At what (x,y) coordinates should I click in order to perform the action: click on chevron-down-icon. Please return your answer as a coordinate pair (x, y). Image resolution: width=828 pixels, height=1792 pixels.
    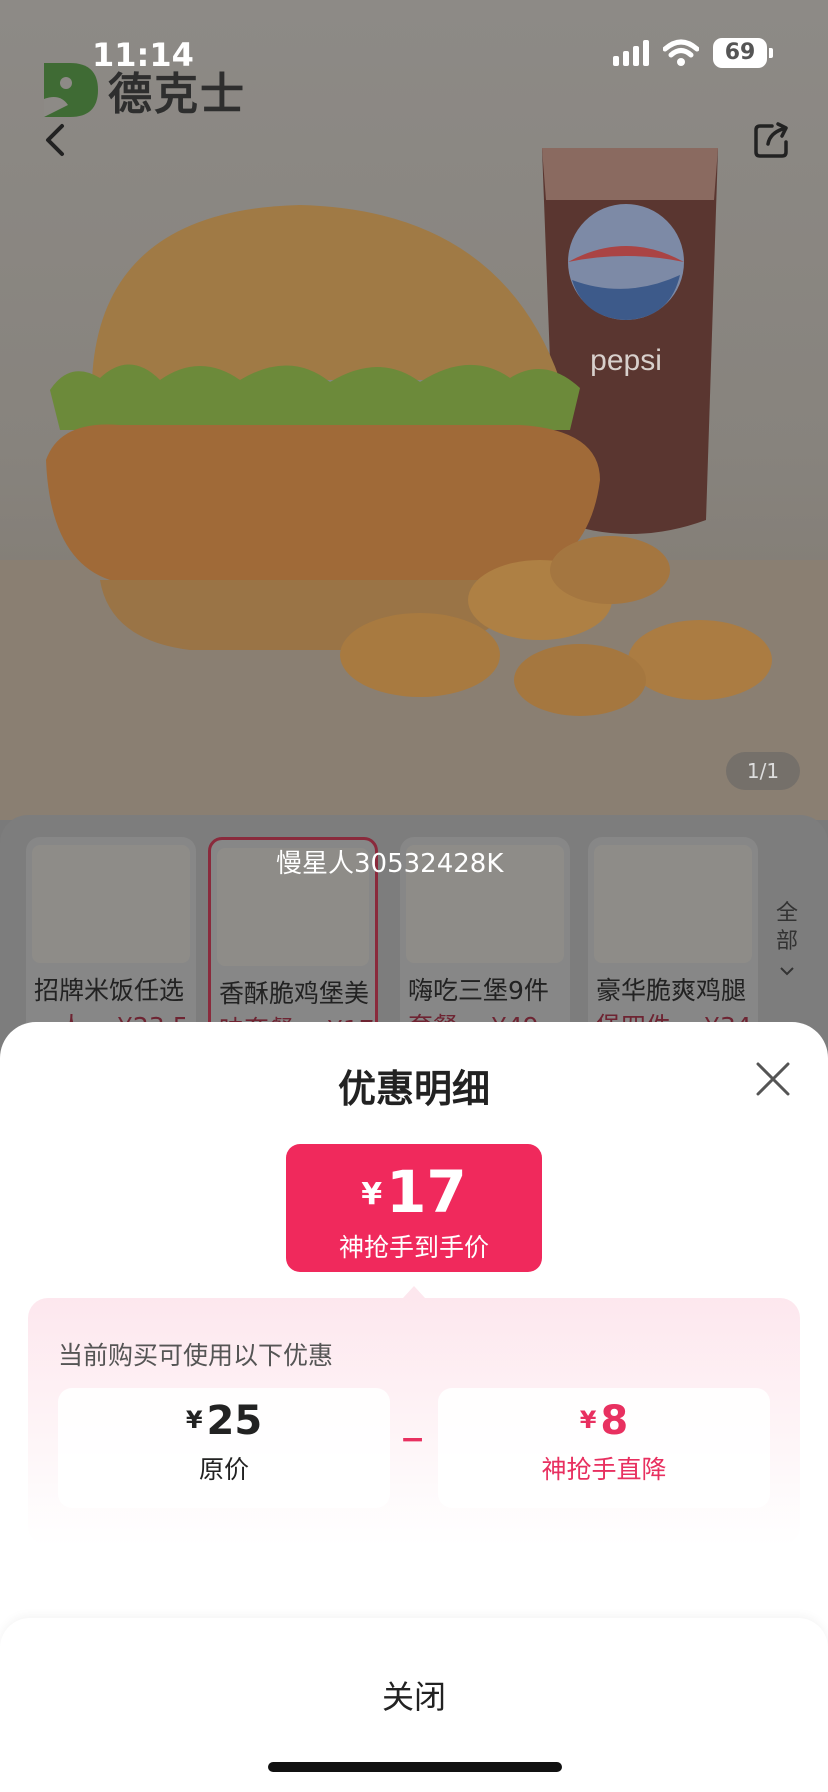
    Looking at the image, I should click on (787, 971).